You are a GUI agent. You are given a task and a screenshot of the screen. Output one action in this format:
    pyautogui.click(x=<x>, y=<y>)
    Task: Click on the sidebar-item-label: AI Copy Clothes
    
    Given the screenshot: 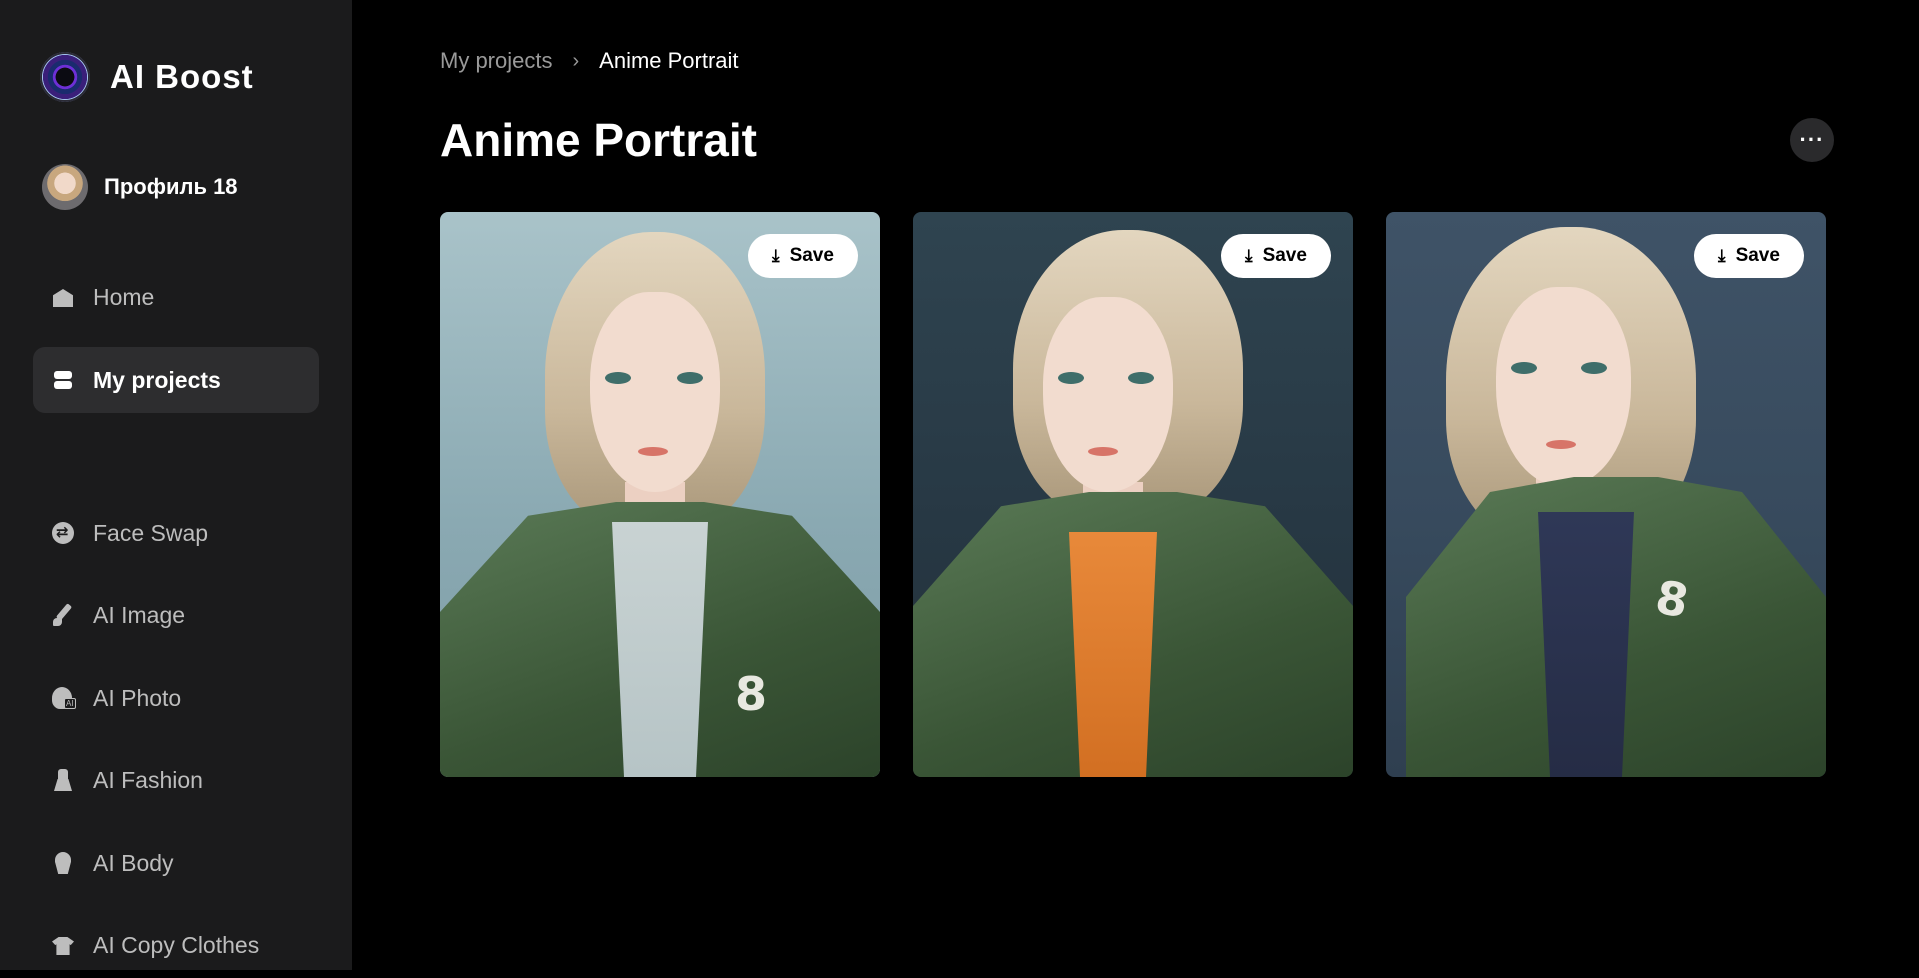 What is the action you would take?
    pyautogui.click(x=176, y=944)
    